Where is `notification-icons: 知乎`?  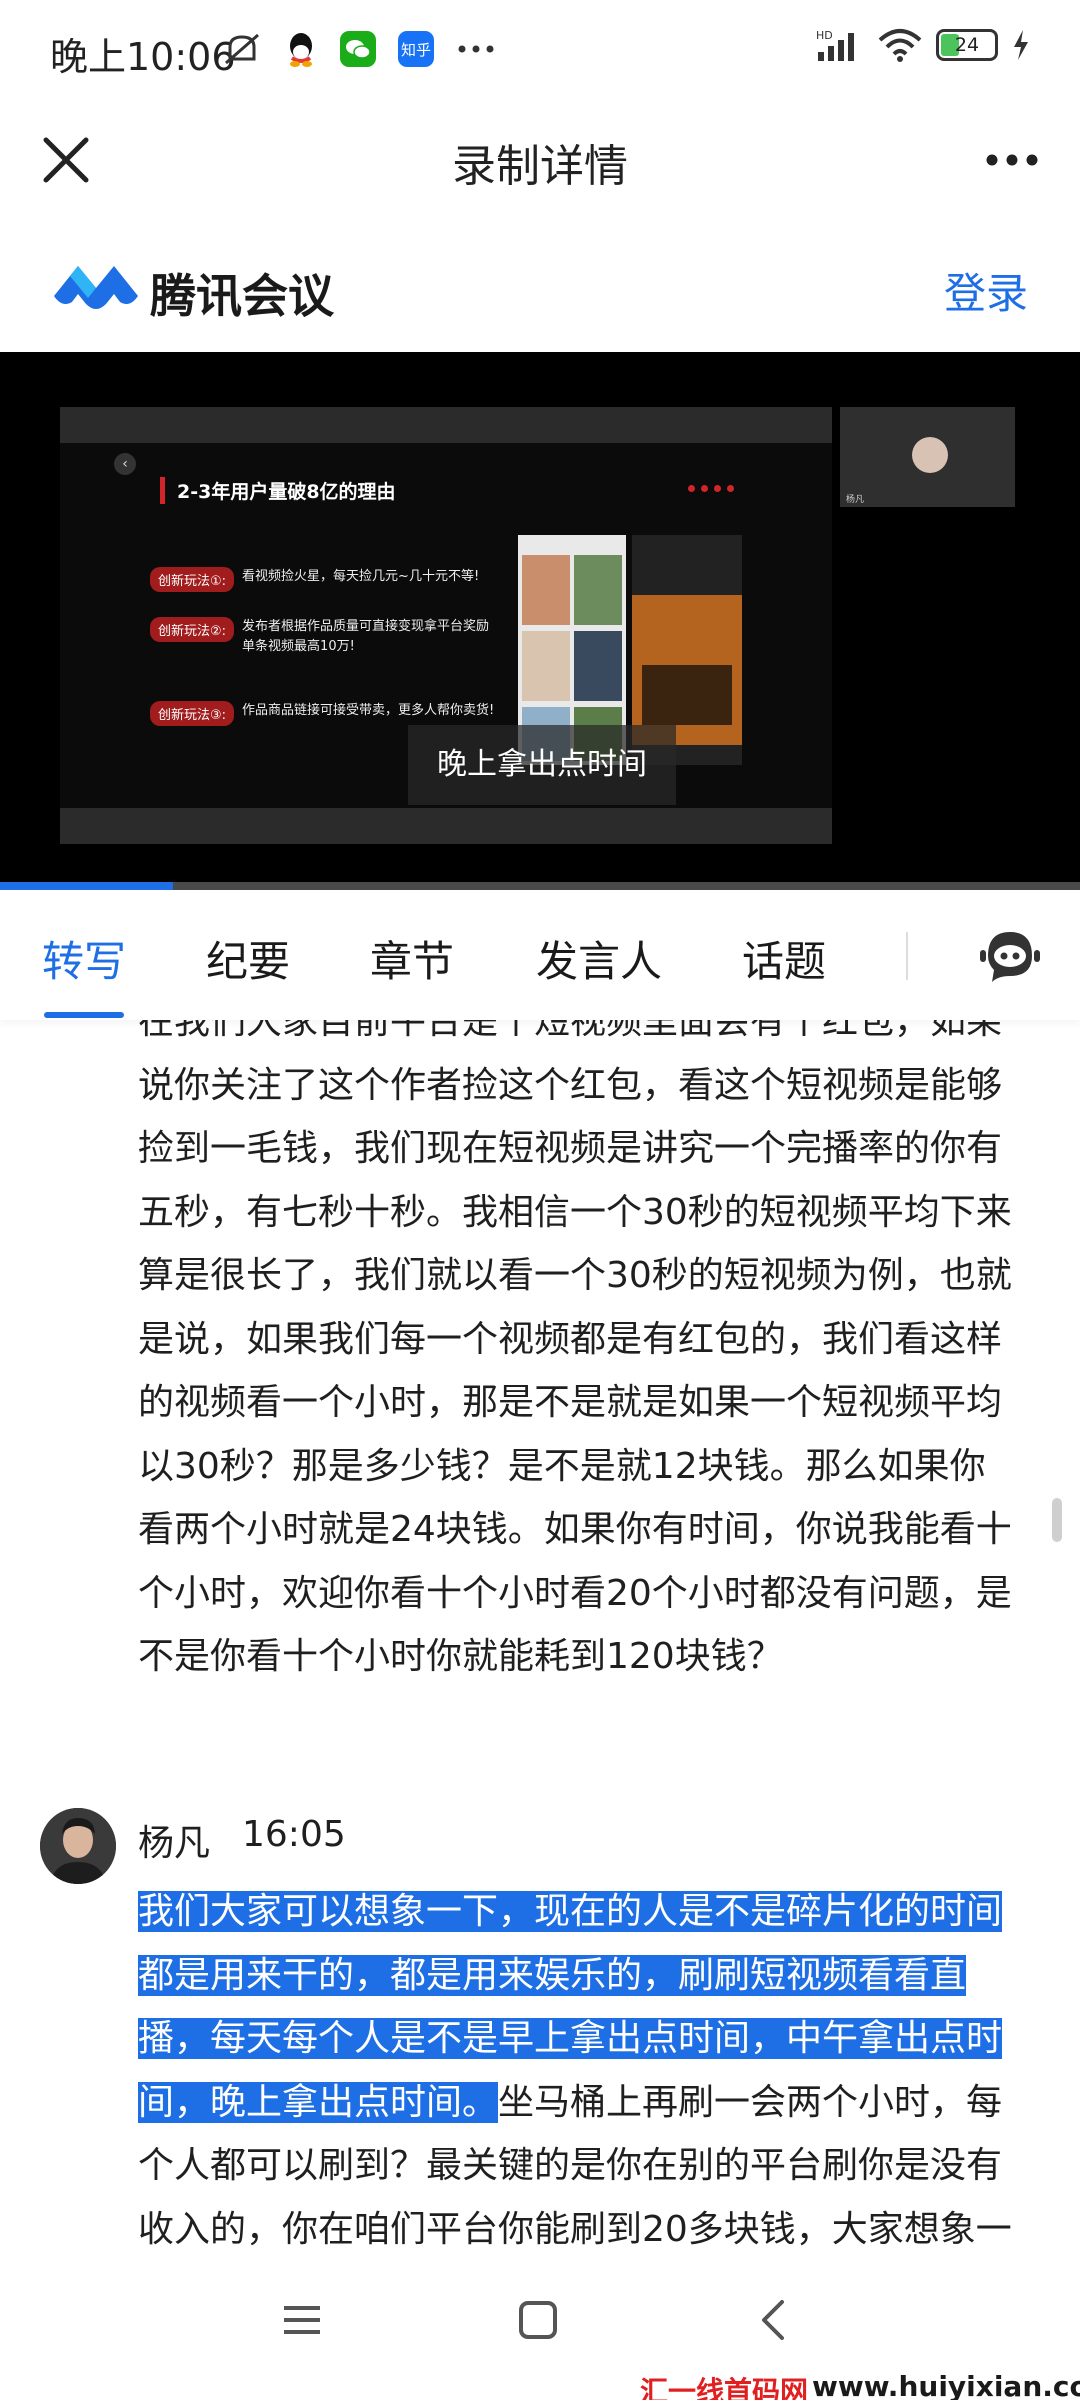
notification-icons: 知乎 is located at coordinates (359, 49).